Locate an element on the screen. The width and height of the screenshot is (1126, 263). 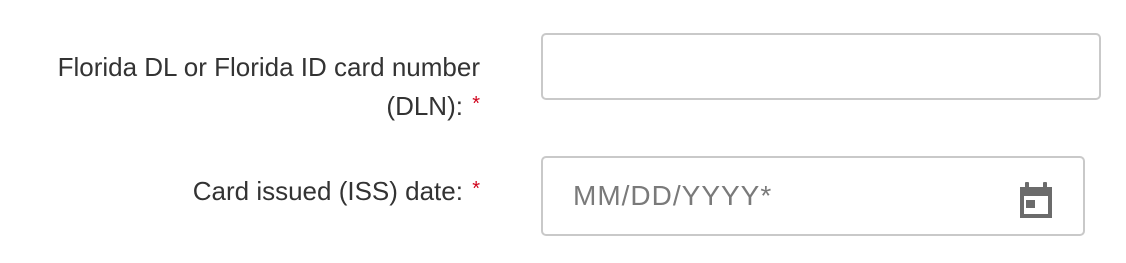
issue-date-field is located at coordinates (813, 196).